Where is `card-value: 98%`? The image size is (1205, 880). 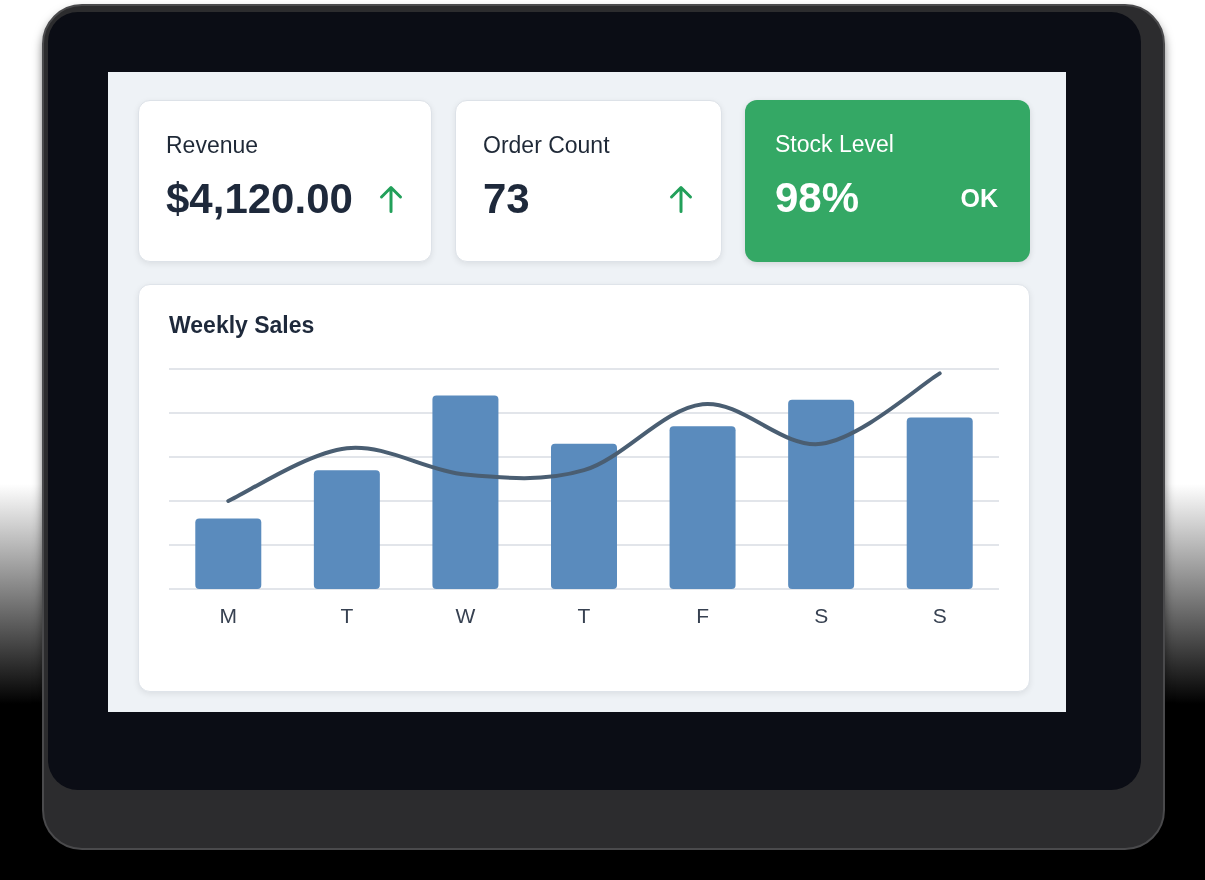 card-value: 98% is located at coordinates (817, 198).